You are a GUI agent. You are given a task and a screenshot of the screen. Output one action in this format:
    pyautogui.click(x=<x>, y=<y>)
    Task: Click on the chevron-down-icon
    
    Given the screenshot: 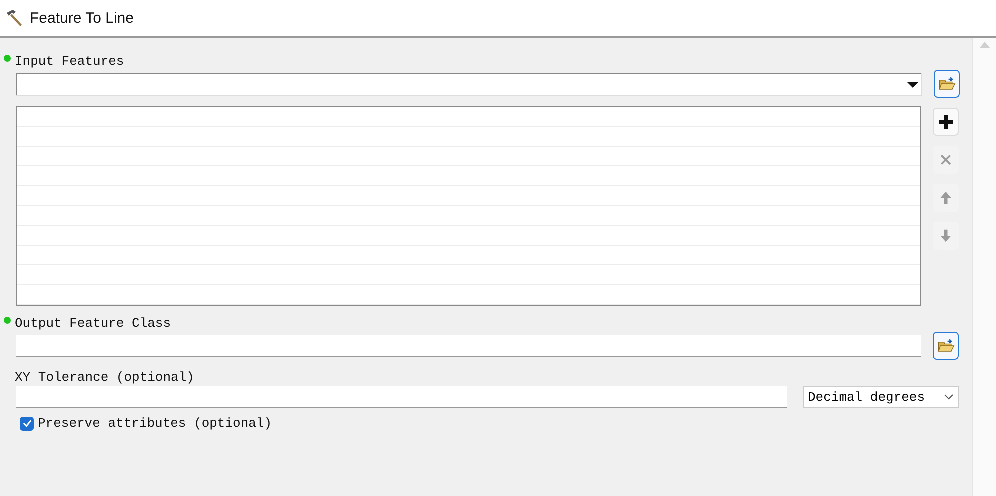 What is the action you would take?
    pyautogui.click(x=949, y=397)
    